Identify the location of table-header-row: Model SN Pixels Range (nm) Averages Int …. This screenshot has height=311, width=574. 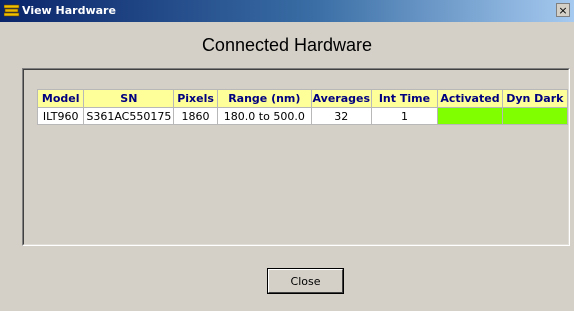
(302, 98).